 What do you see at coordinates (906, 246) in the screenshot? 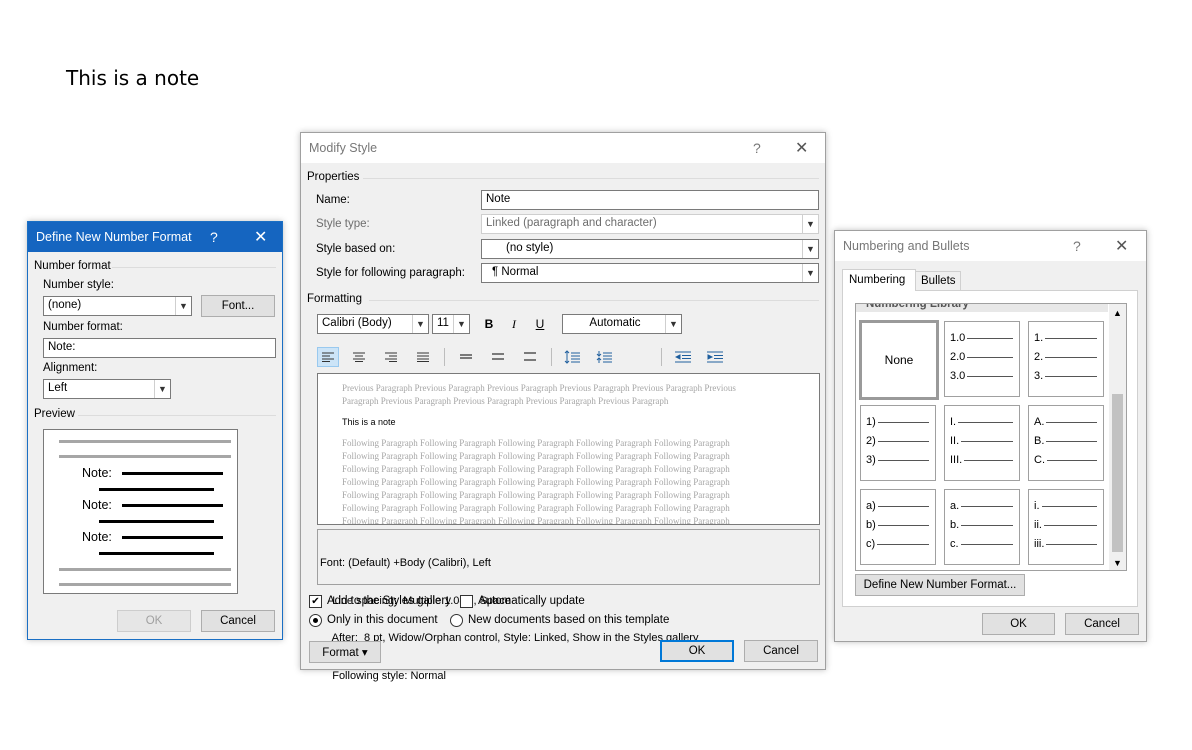
I see `dialog-title: Numbering and Bullets` at bounding box center [906, 246].